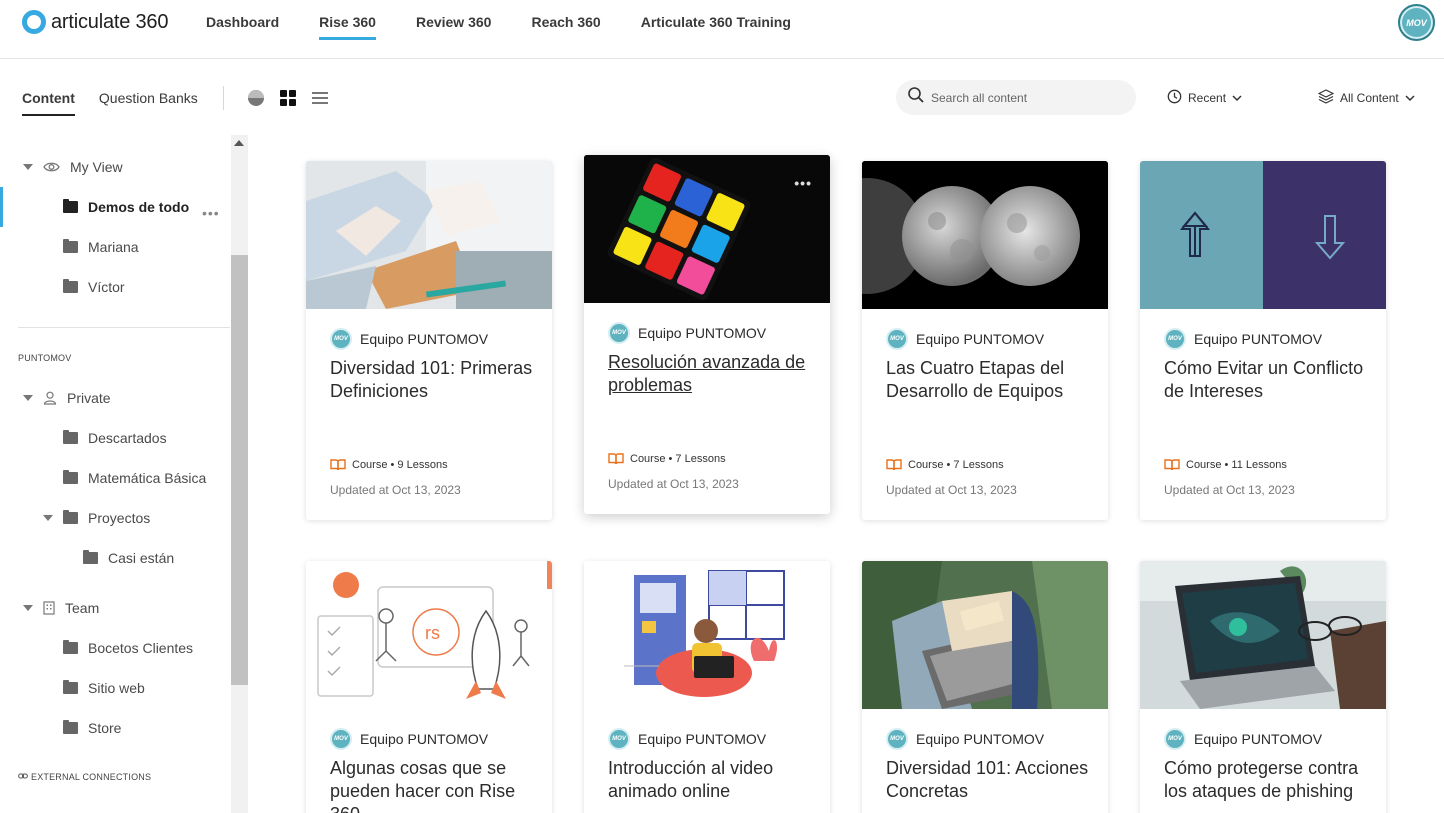 This screenshot has width=1444, height=813. What do you see at coordinates (124, 327) in the screenshot?
I see `sidebar-divider` at bounding box center [124, 327].